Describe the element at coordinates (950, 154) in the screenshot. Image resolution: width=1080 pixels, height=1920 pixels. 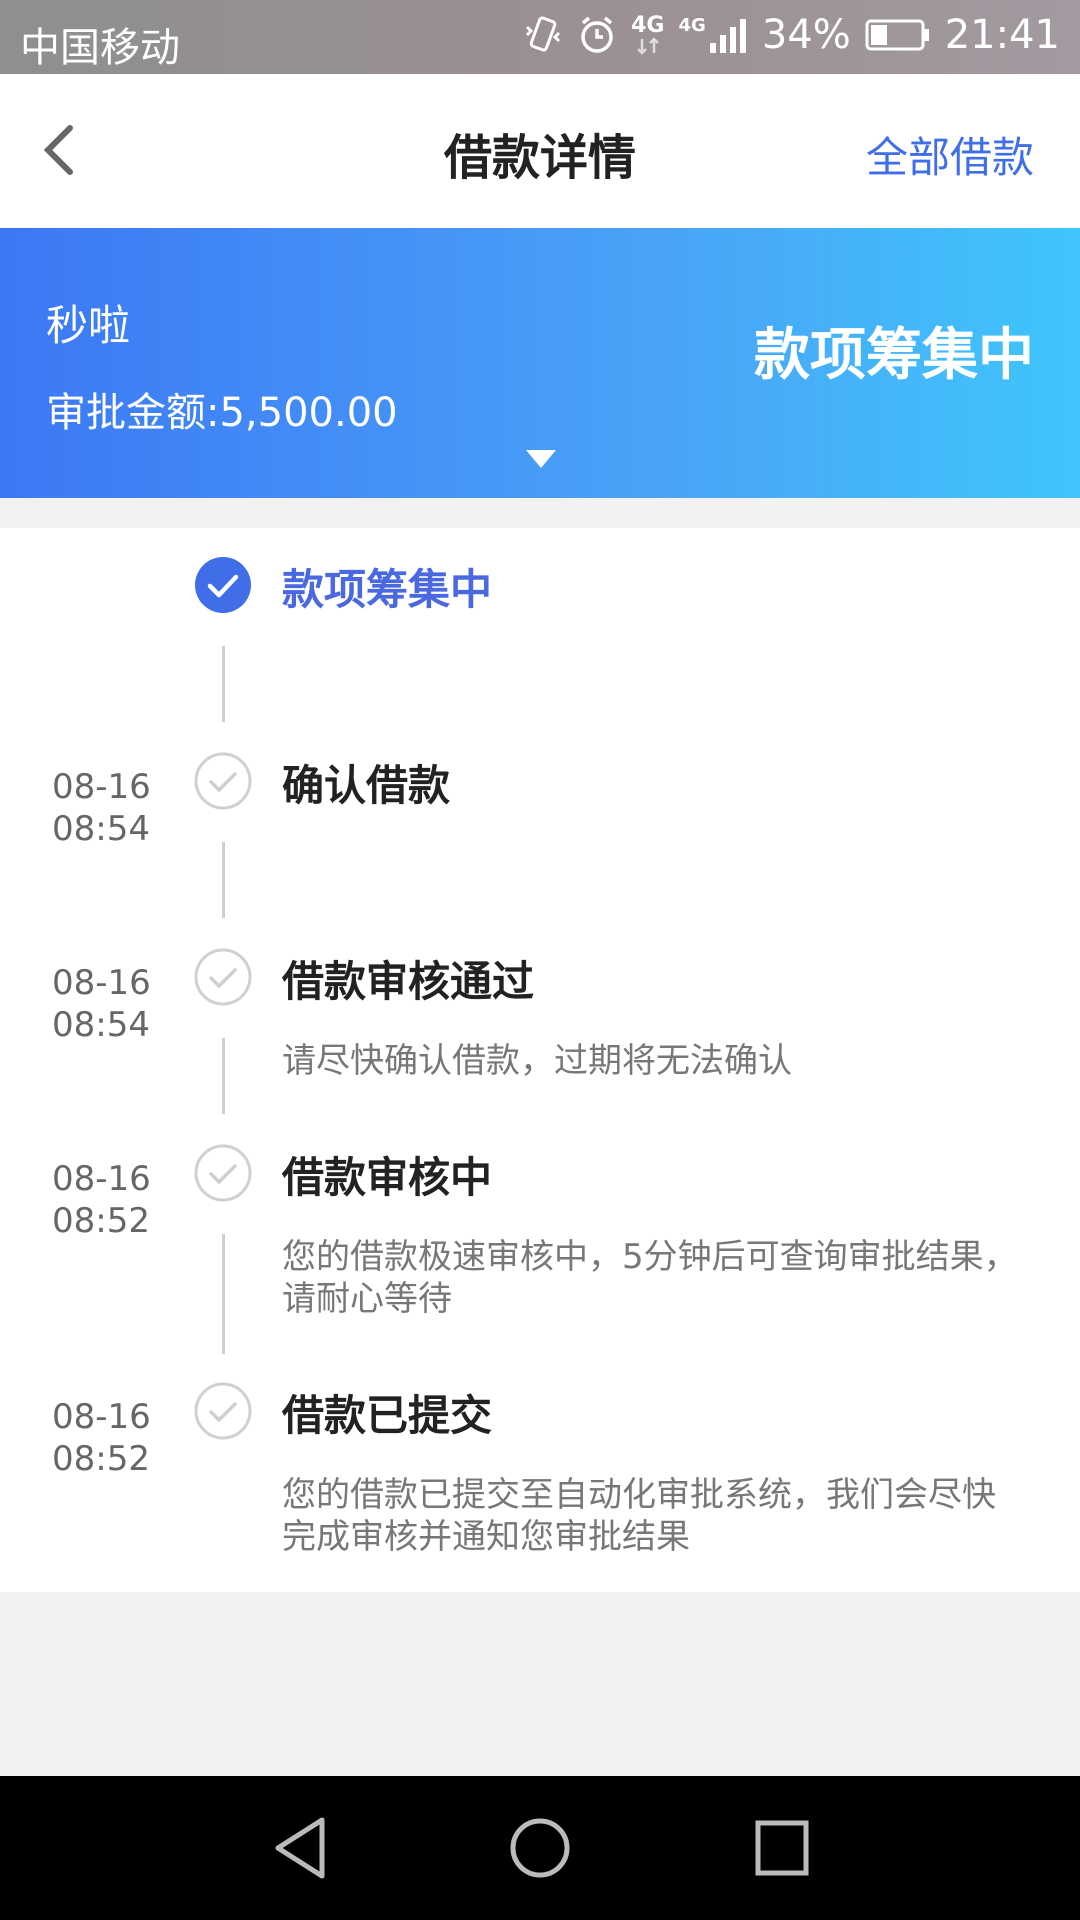
I see `all-loans-link: 全部借款` at that location.